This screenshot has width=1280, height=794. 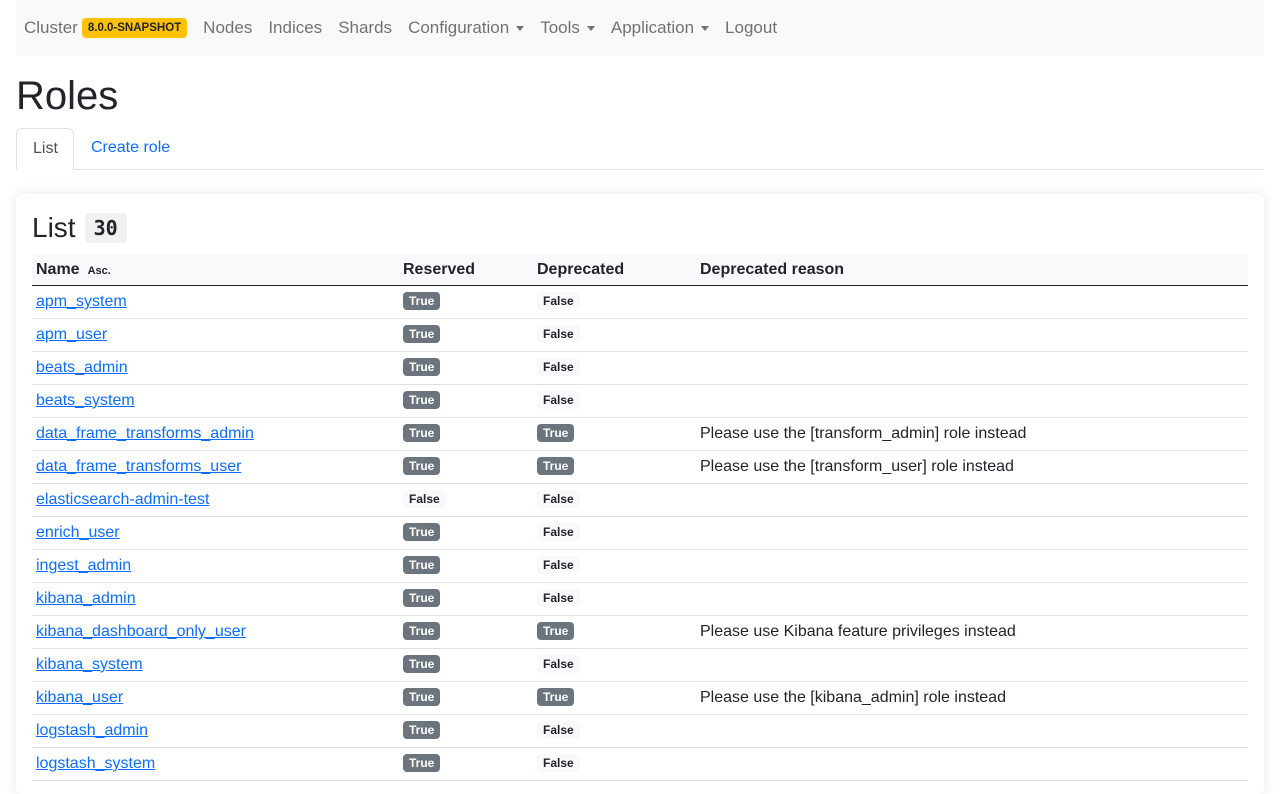 What do you see at coordinates (652, 27) in the screenshot?
I see `nav-item-label: Application` at bounding box center [652, 27].